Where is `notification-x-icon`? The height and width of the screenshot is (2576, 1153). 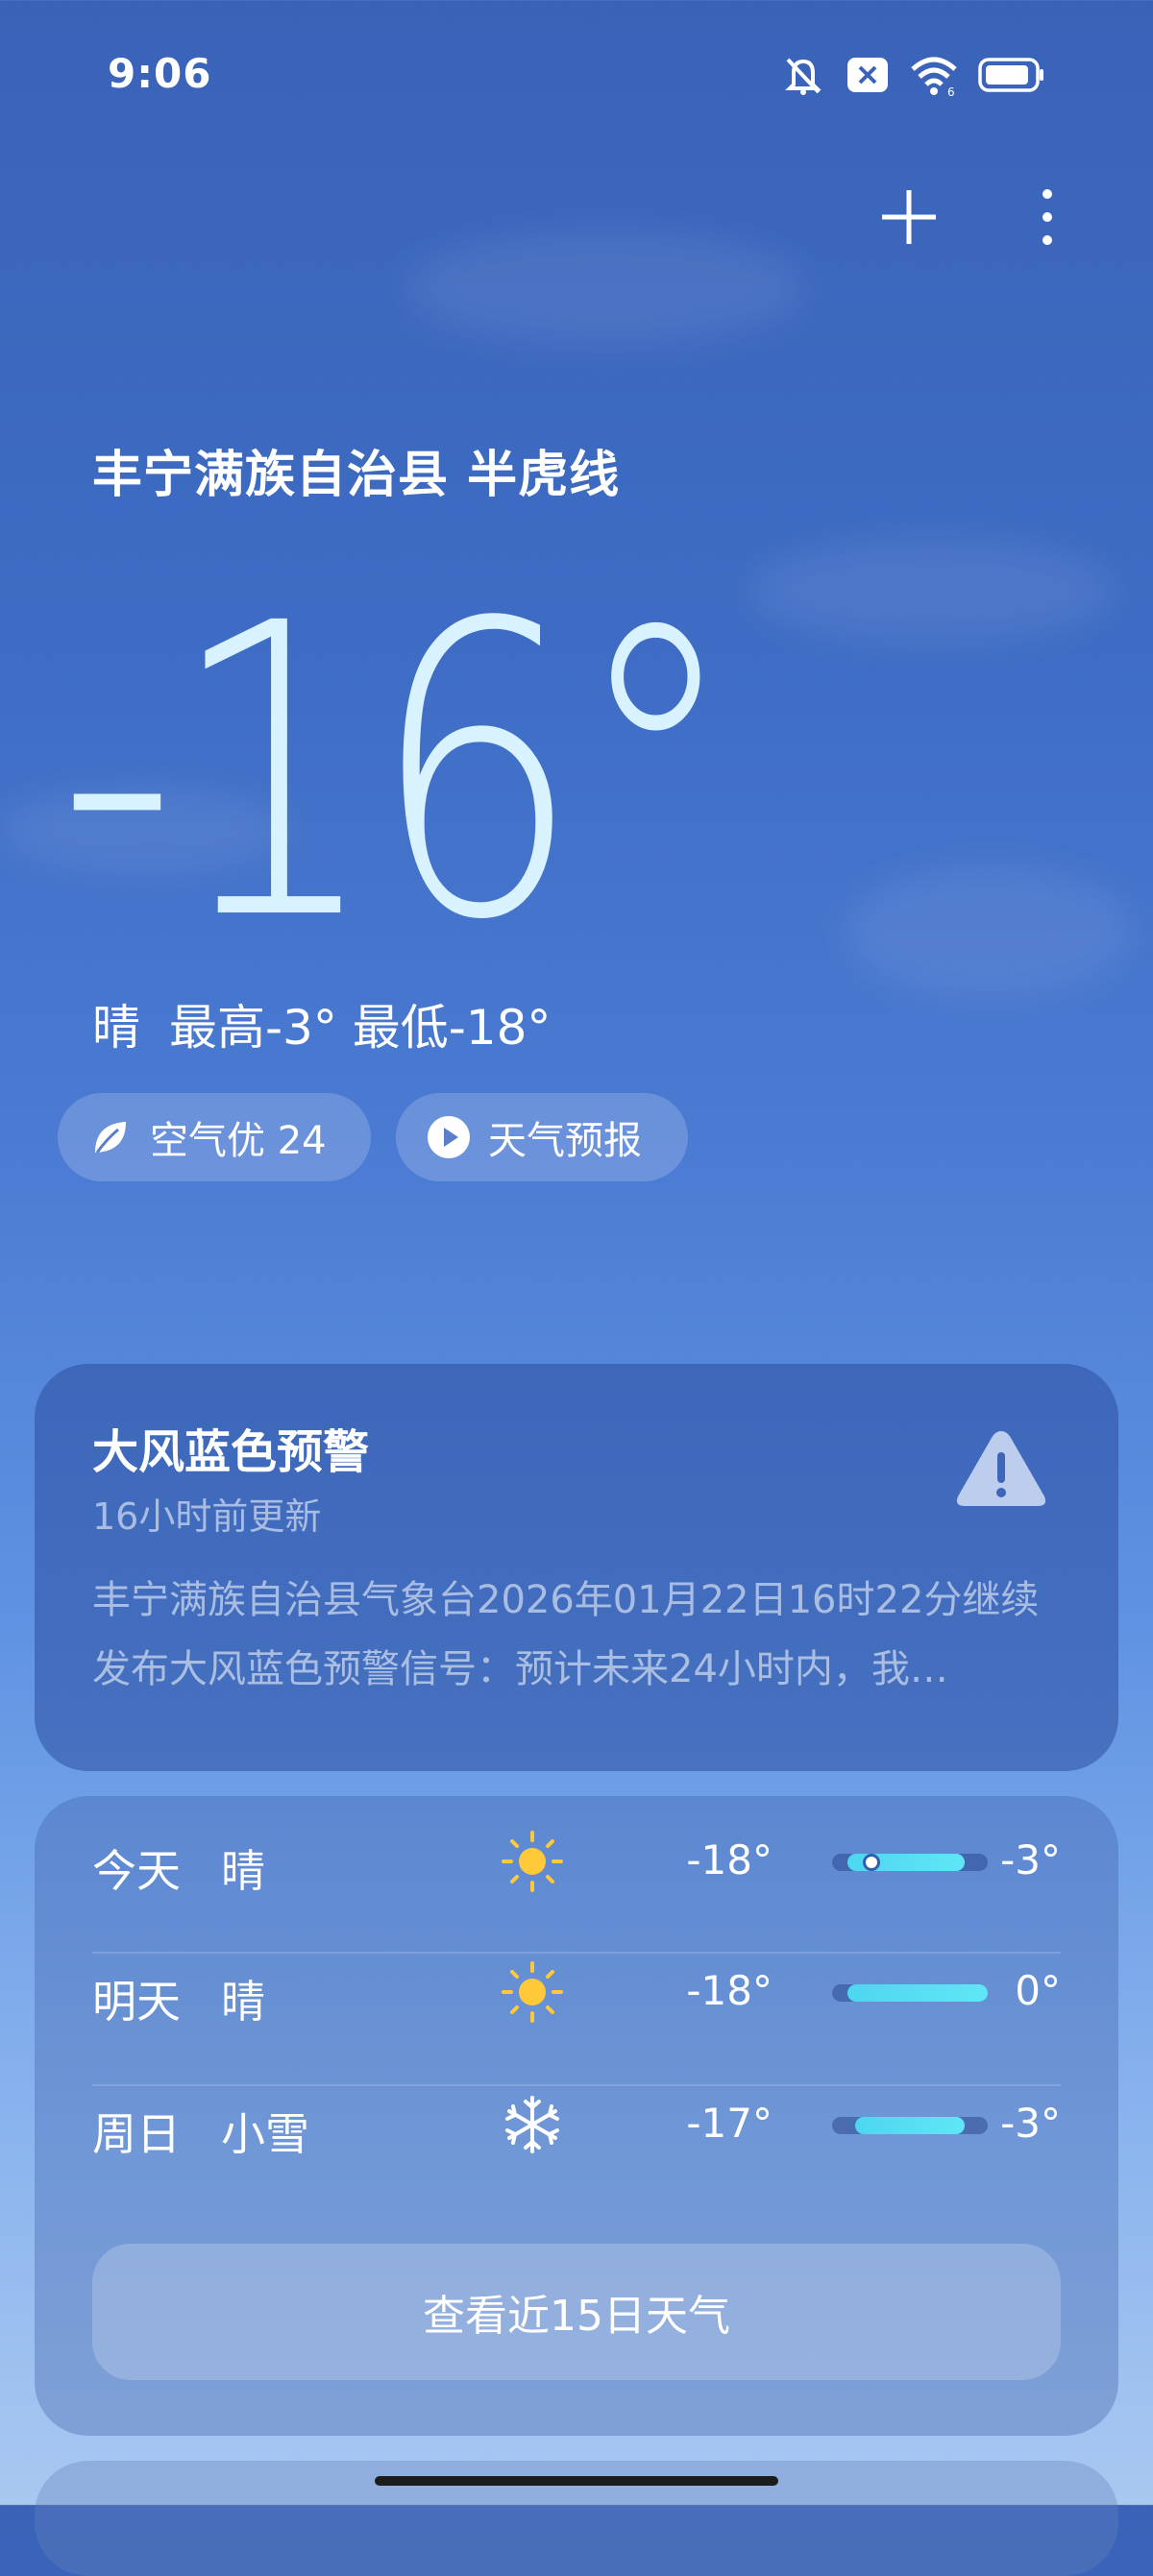 notification-x-icon is located at coordinates (868, 75).